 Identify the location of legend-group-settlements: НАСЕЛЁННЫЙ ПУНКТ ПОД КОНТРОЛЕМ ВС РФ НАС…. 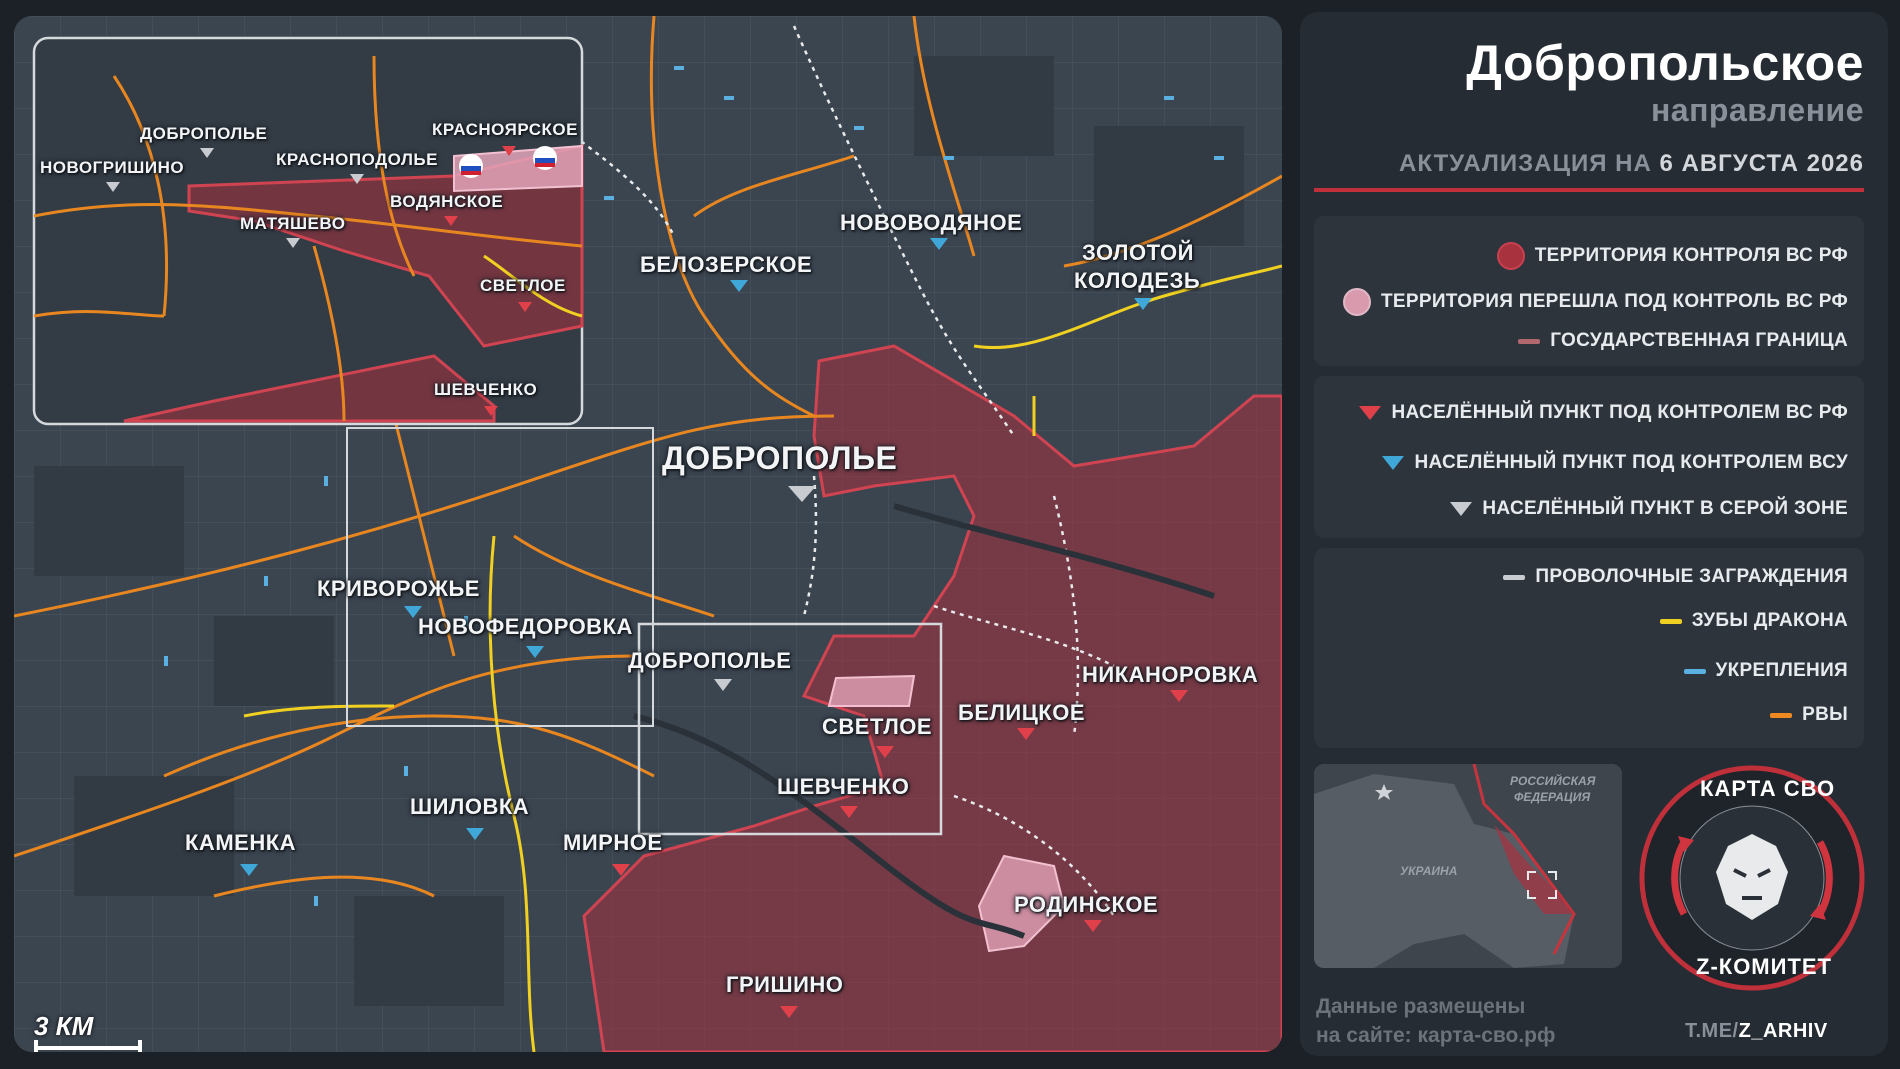
(1589, 457).